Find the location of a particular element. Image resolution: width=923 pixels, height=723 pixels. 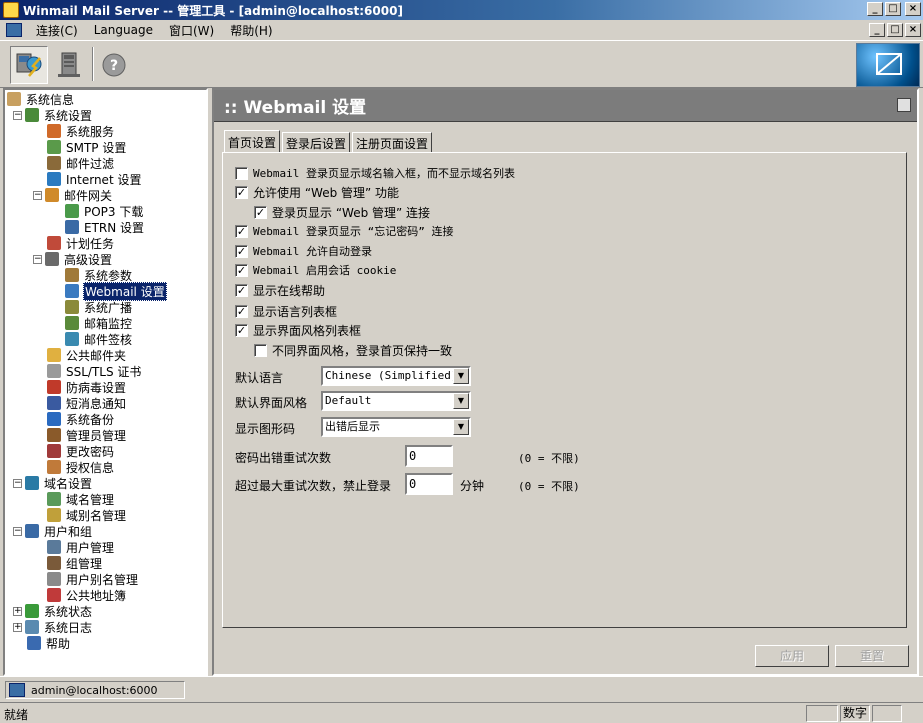

mdi-restore-button: □ is located at coordinates (895, 30).